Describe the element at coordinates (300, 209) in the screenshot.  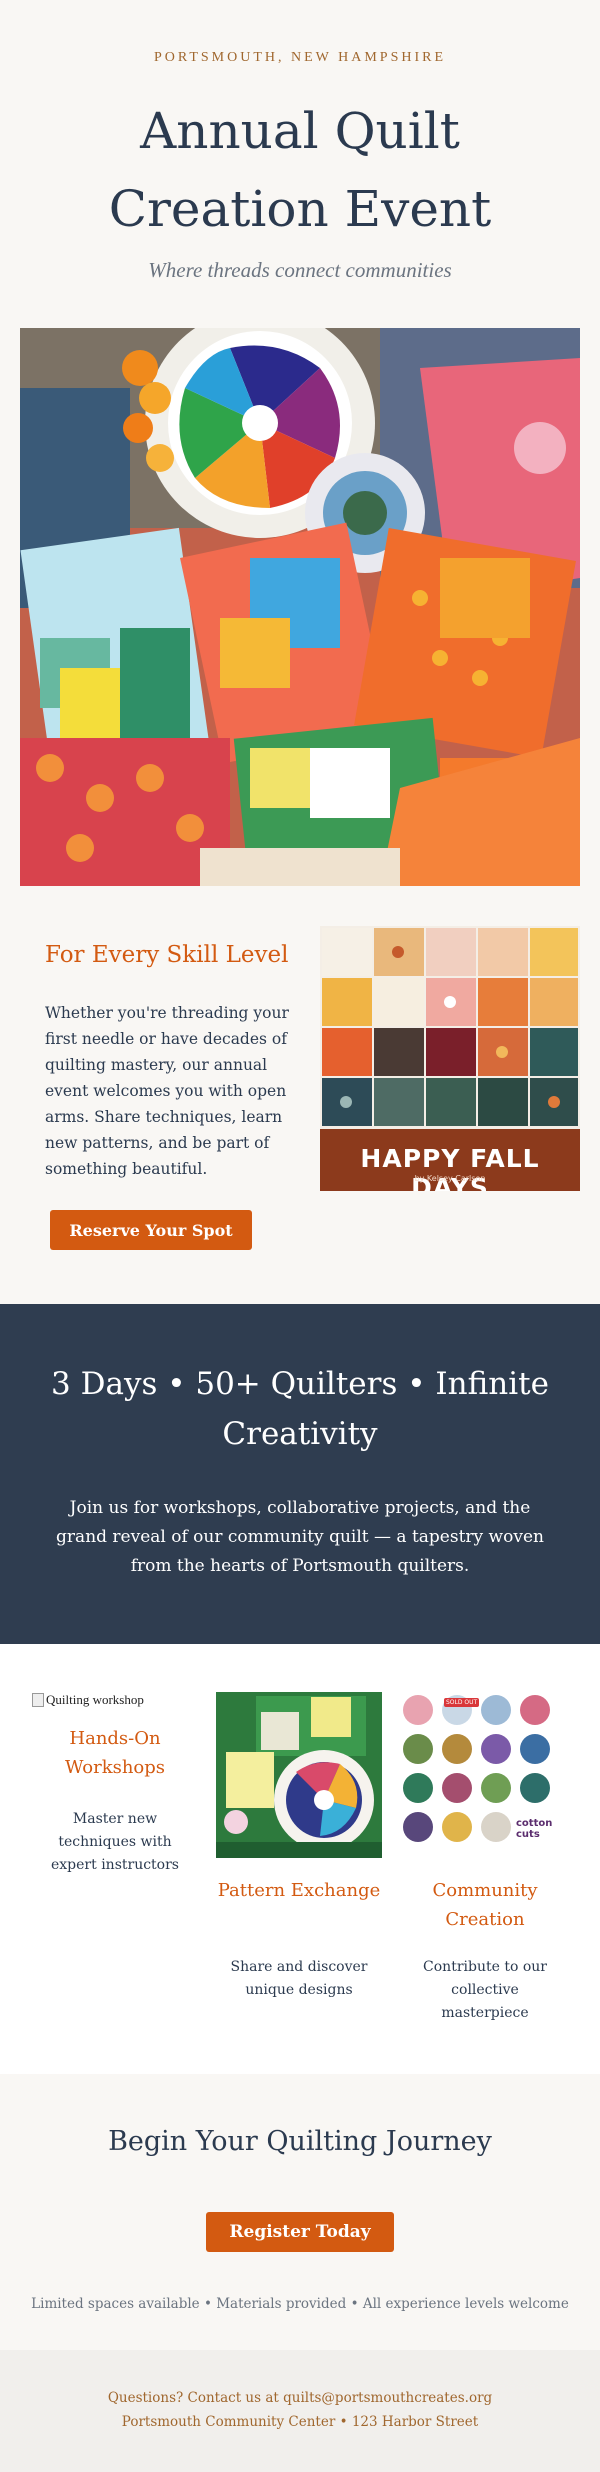
I see `title-line-2: Creation Event` at that location.